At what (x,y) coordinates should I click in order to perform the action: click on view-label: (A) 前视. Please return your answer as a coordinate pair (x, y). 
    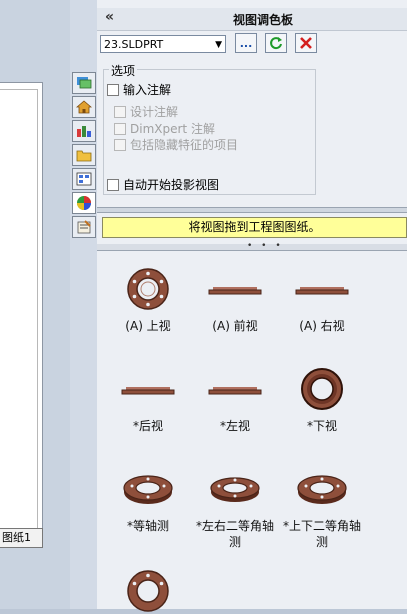
    Looking at the image, I should click on (235, 326).